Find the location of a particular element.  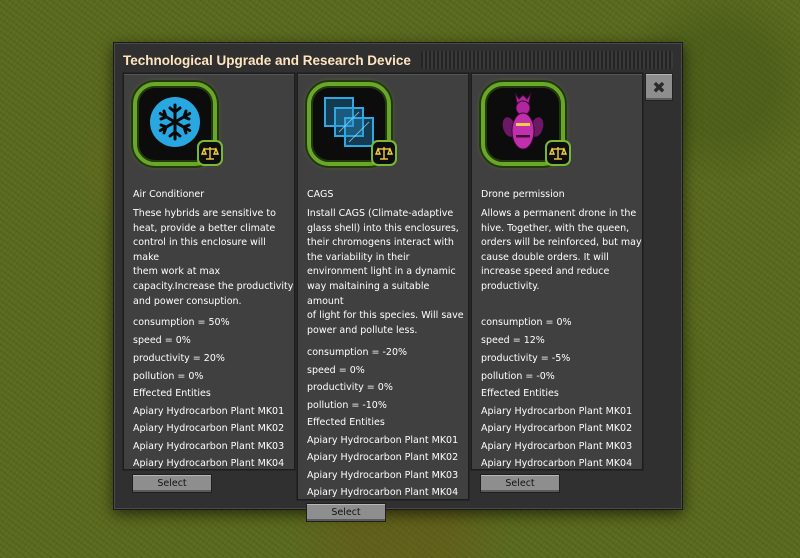

drone-bee-icon is located at coordinates (523, 124).